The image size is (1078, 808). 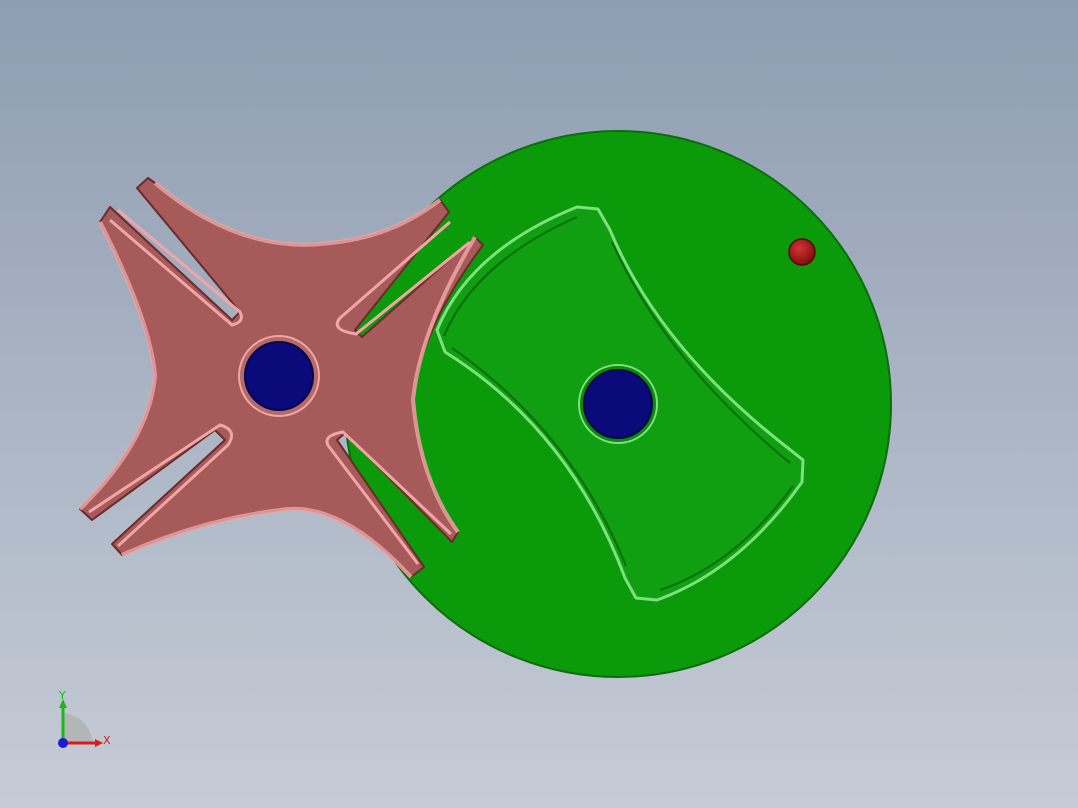 I want to click on triad-y-label: Y, so click(x=62, y=695).